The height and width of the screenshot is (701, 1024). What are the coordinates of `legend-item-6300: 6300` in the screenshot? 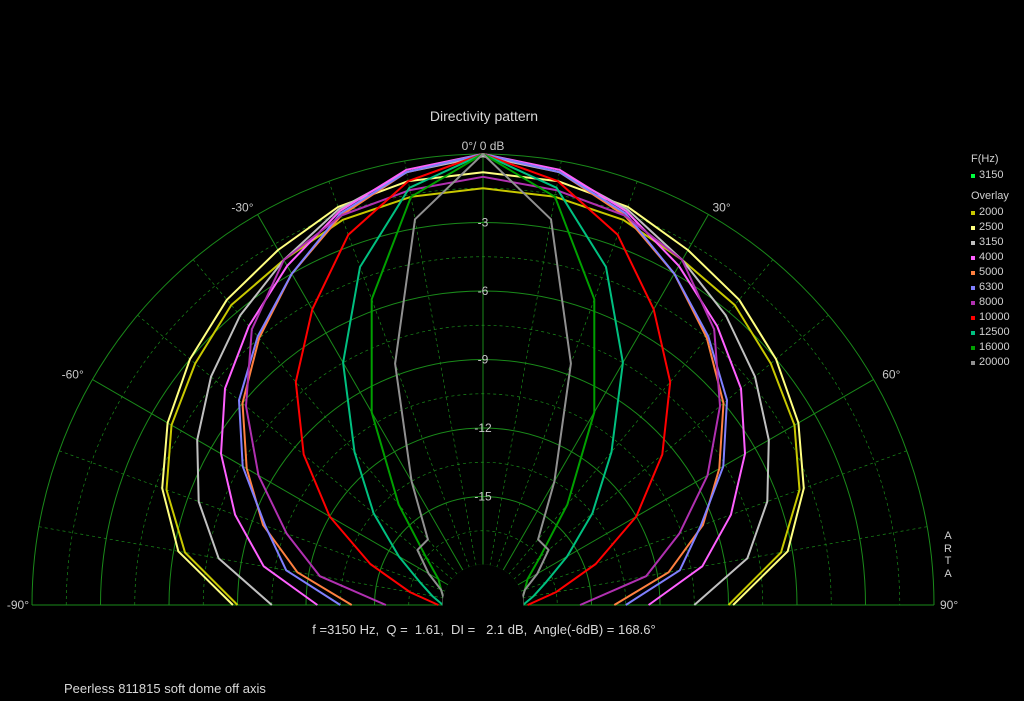 It's located at (990, 287).